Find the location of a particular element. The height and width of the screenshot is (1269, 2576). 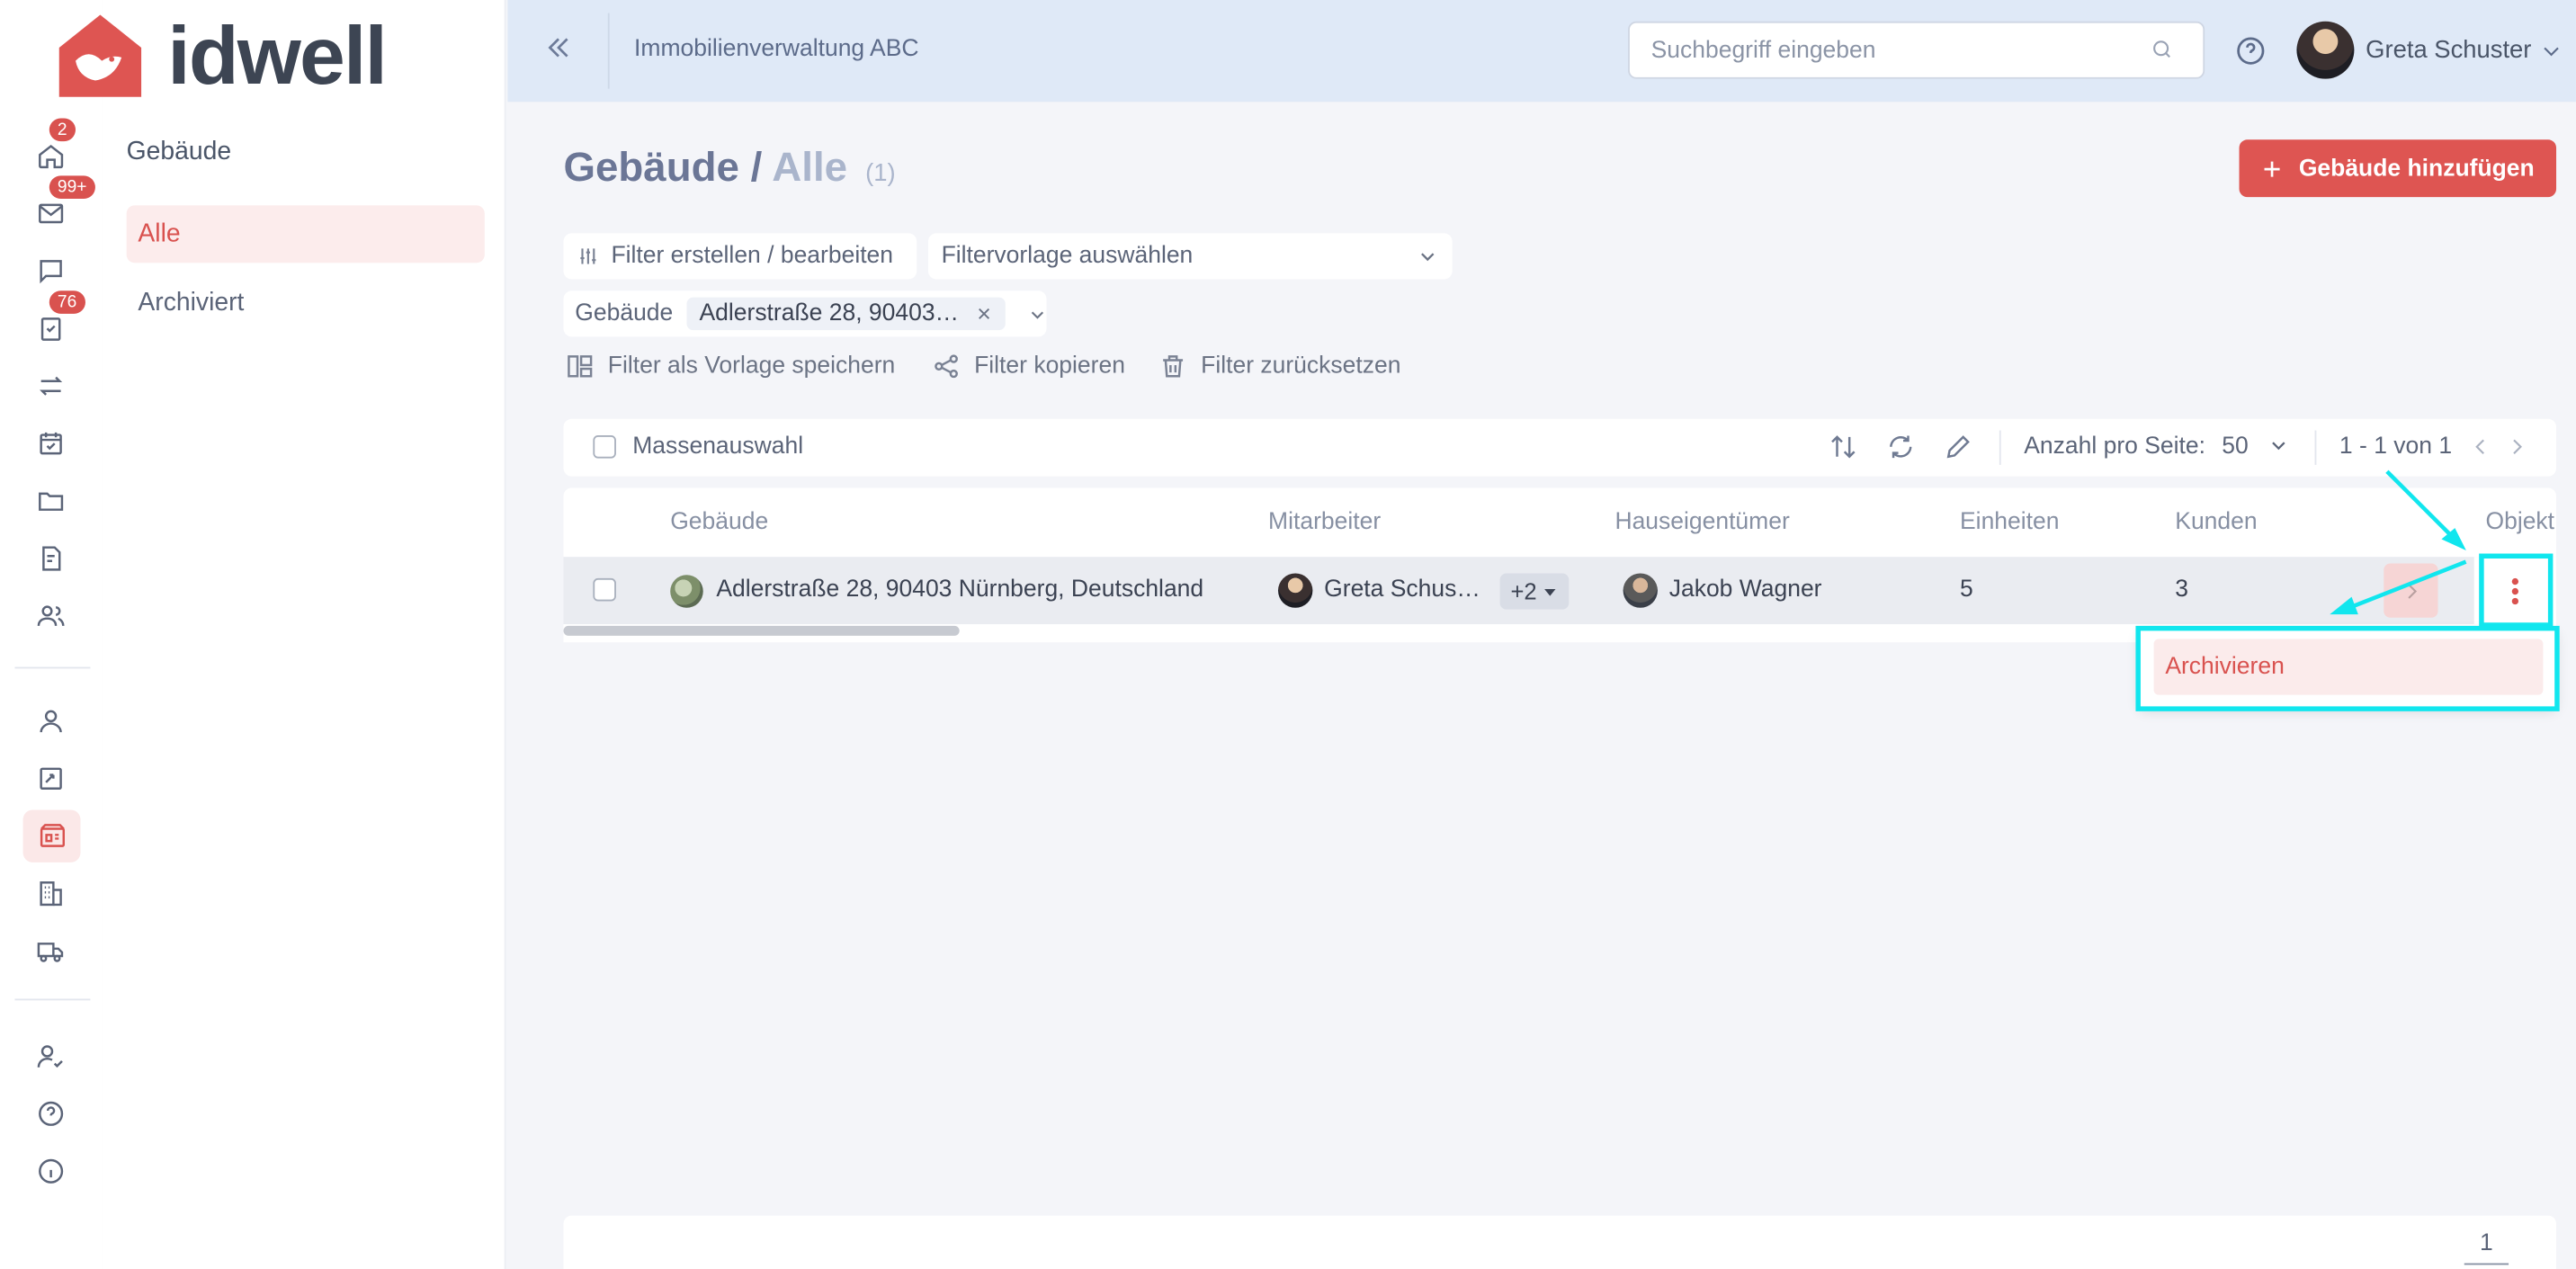

sidebar-item-alle: Alle is located at coordinates (305, 234).